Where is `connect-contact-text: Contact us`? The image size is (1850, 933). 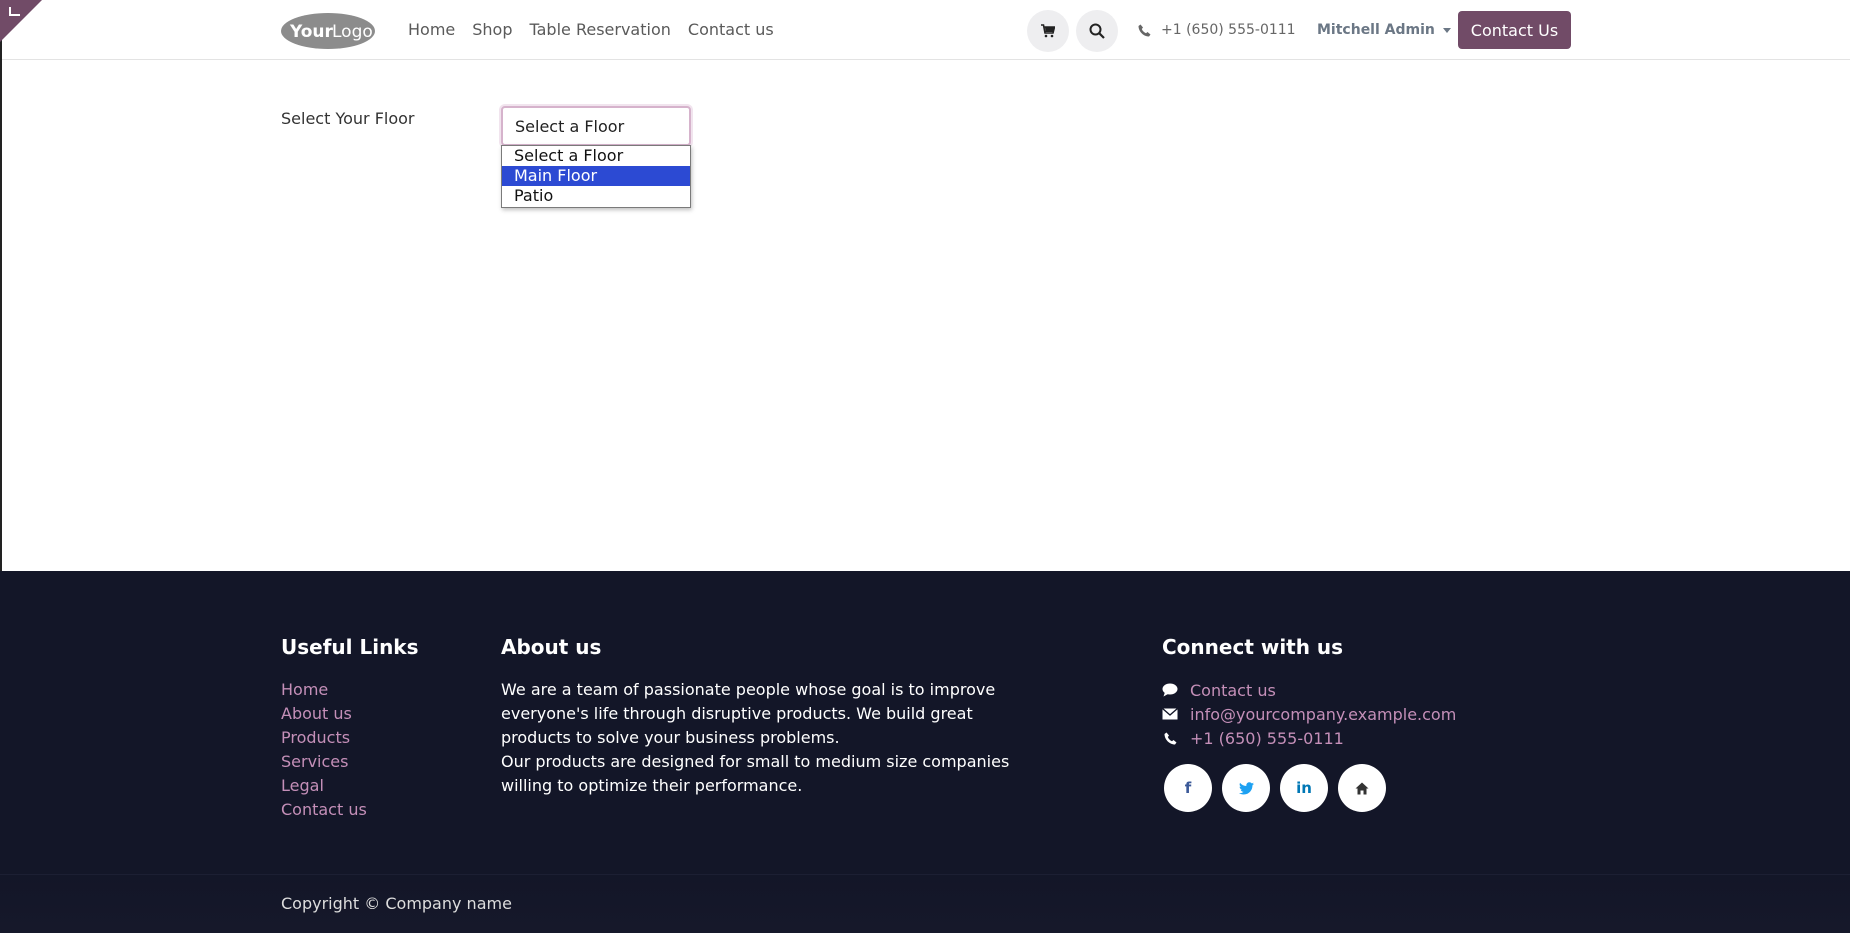 connect-contact-text: Contact us is located at coordinates (1233, 690).